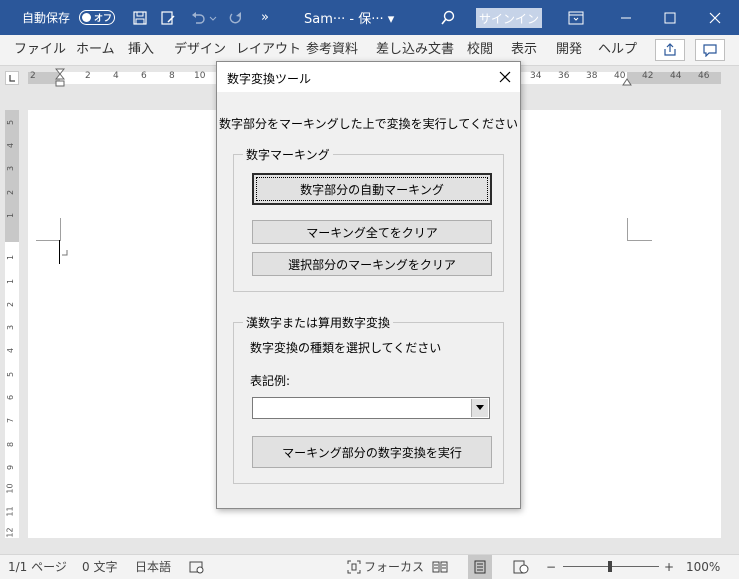  What do you see at coordinates (269, 79) in the screenshot?
I see `dialog-title: 数字変換ツール` at bounding box center [269, 79].